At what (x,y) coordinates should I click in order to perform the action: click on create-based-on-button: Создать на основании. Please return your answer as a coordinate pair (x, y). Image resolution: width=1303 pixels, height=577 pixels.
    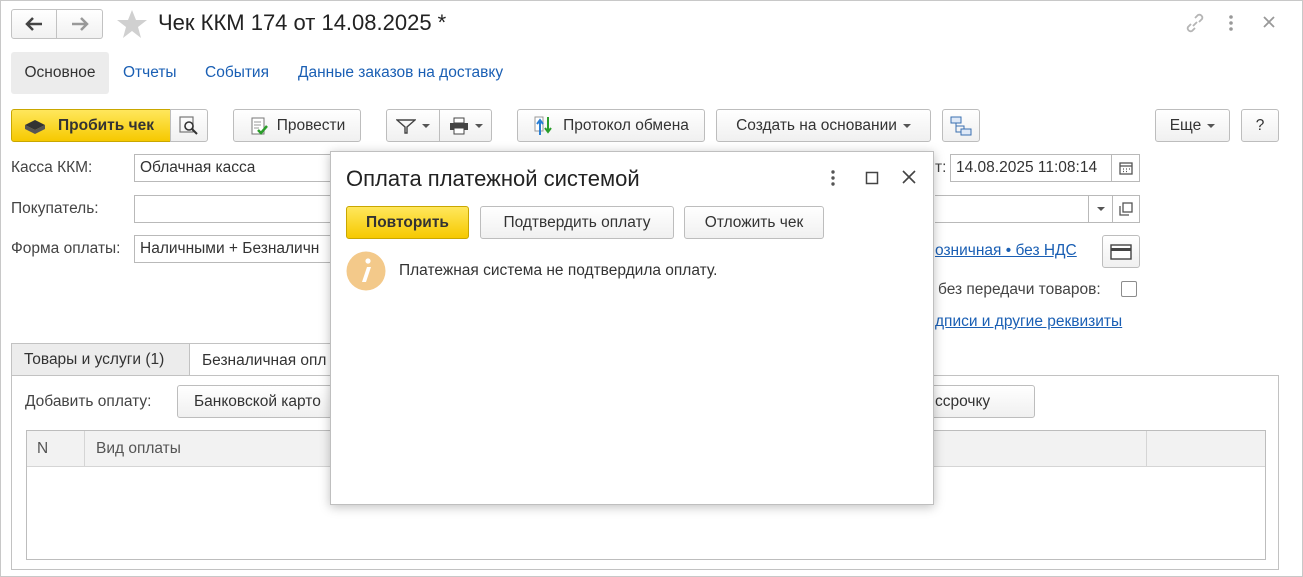
    Looking at the image, I should click on (823, 125).